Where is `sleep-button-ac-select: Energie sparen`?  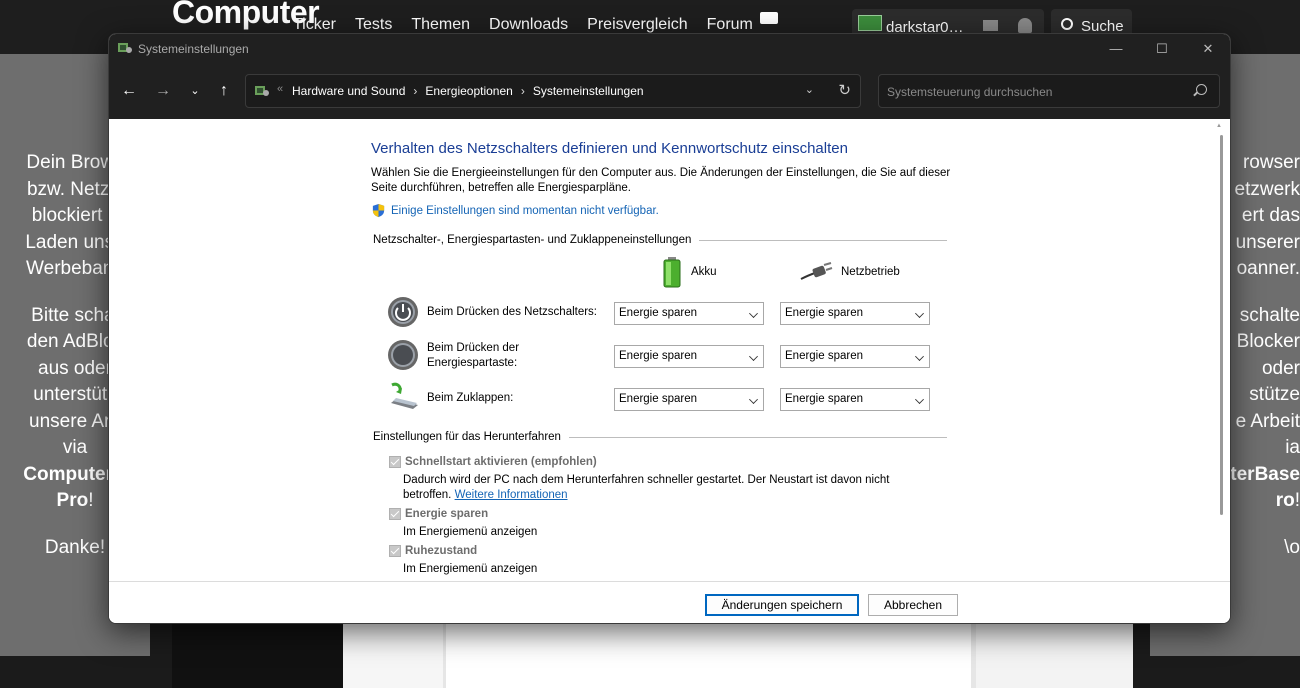 sleep-button-ac-select: Energie sparen is located at coordinates (855, 356).